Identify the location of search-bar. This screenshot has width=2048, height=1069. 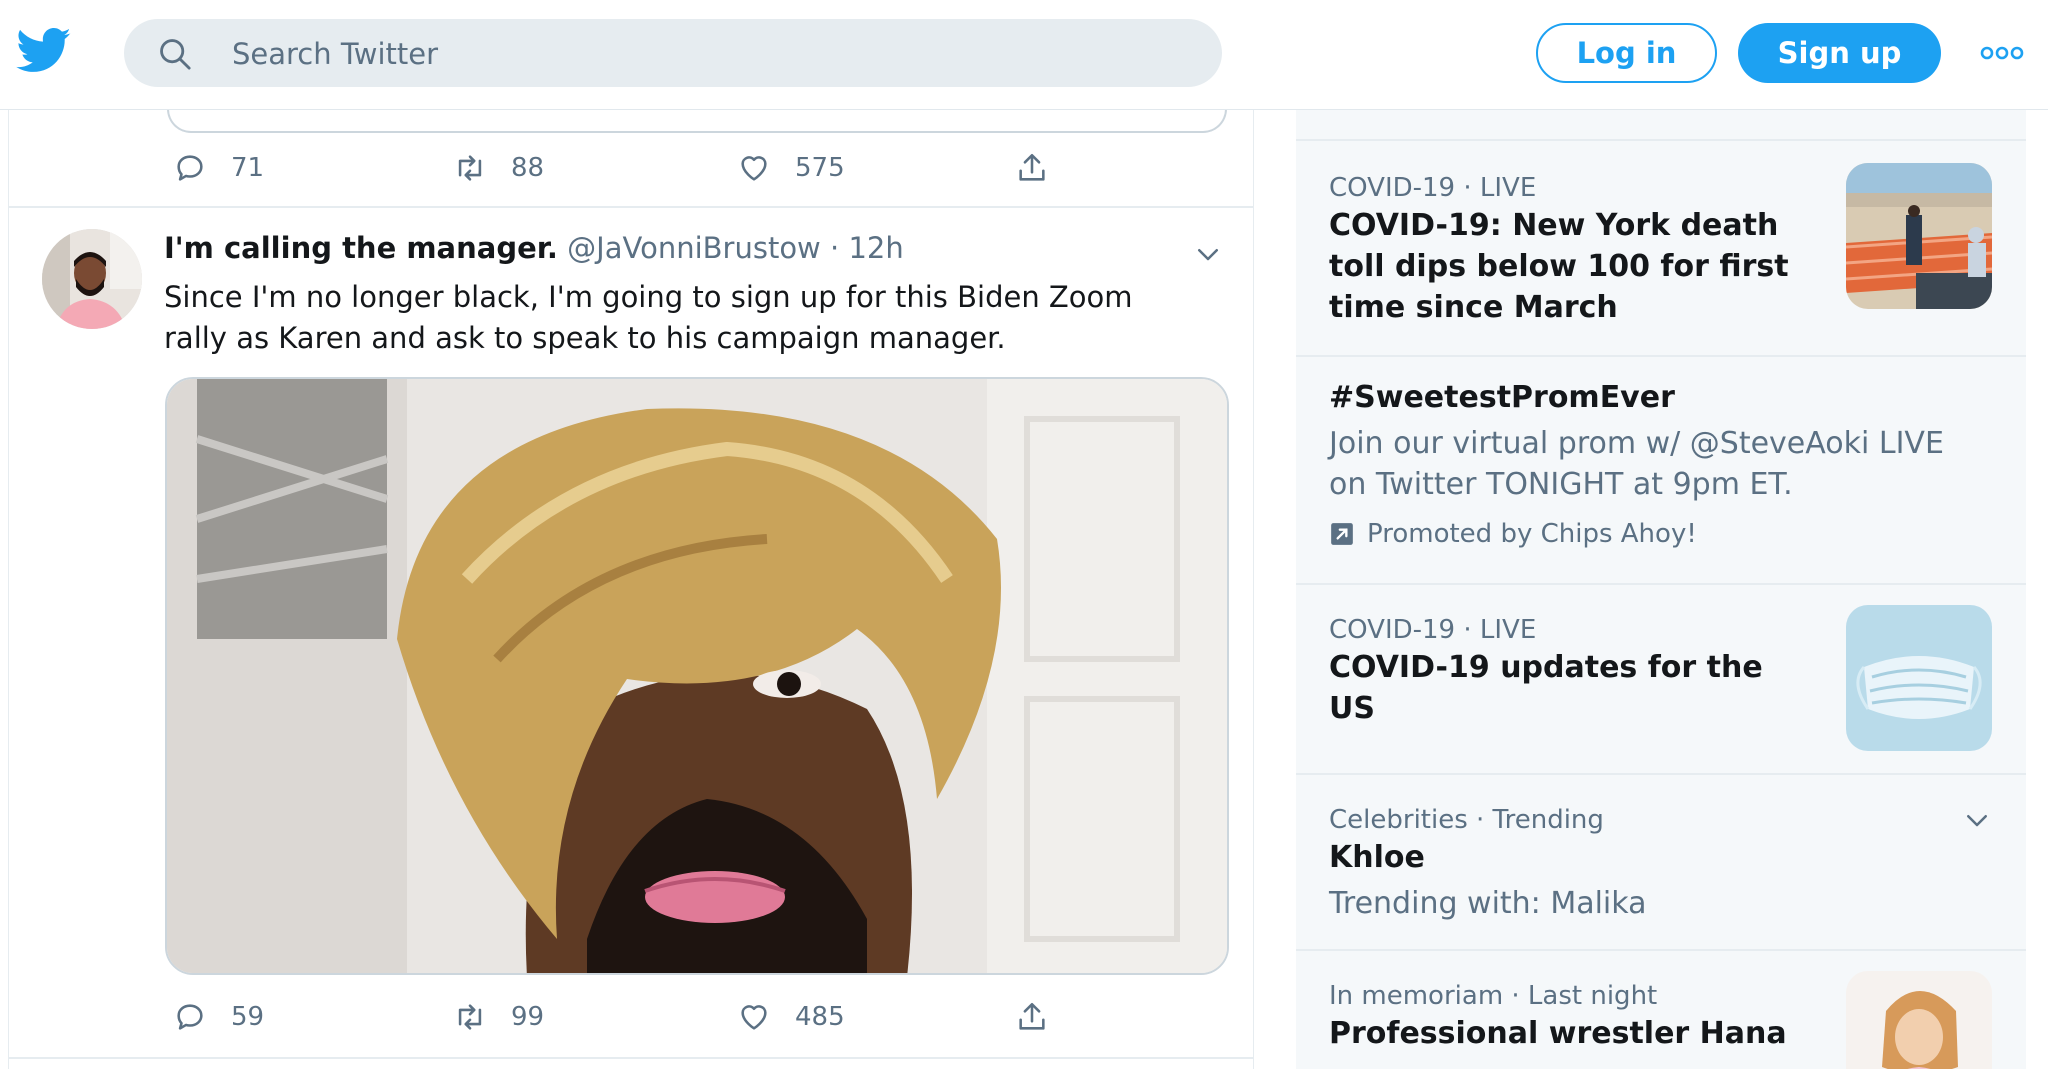
(673, 54).